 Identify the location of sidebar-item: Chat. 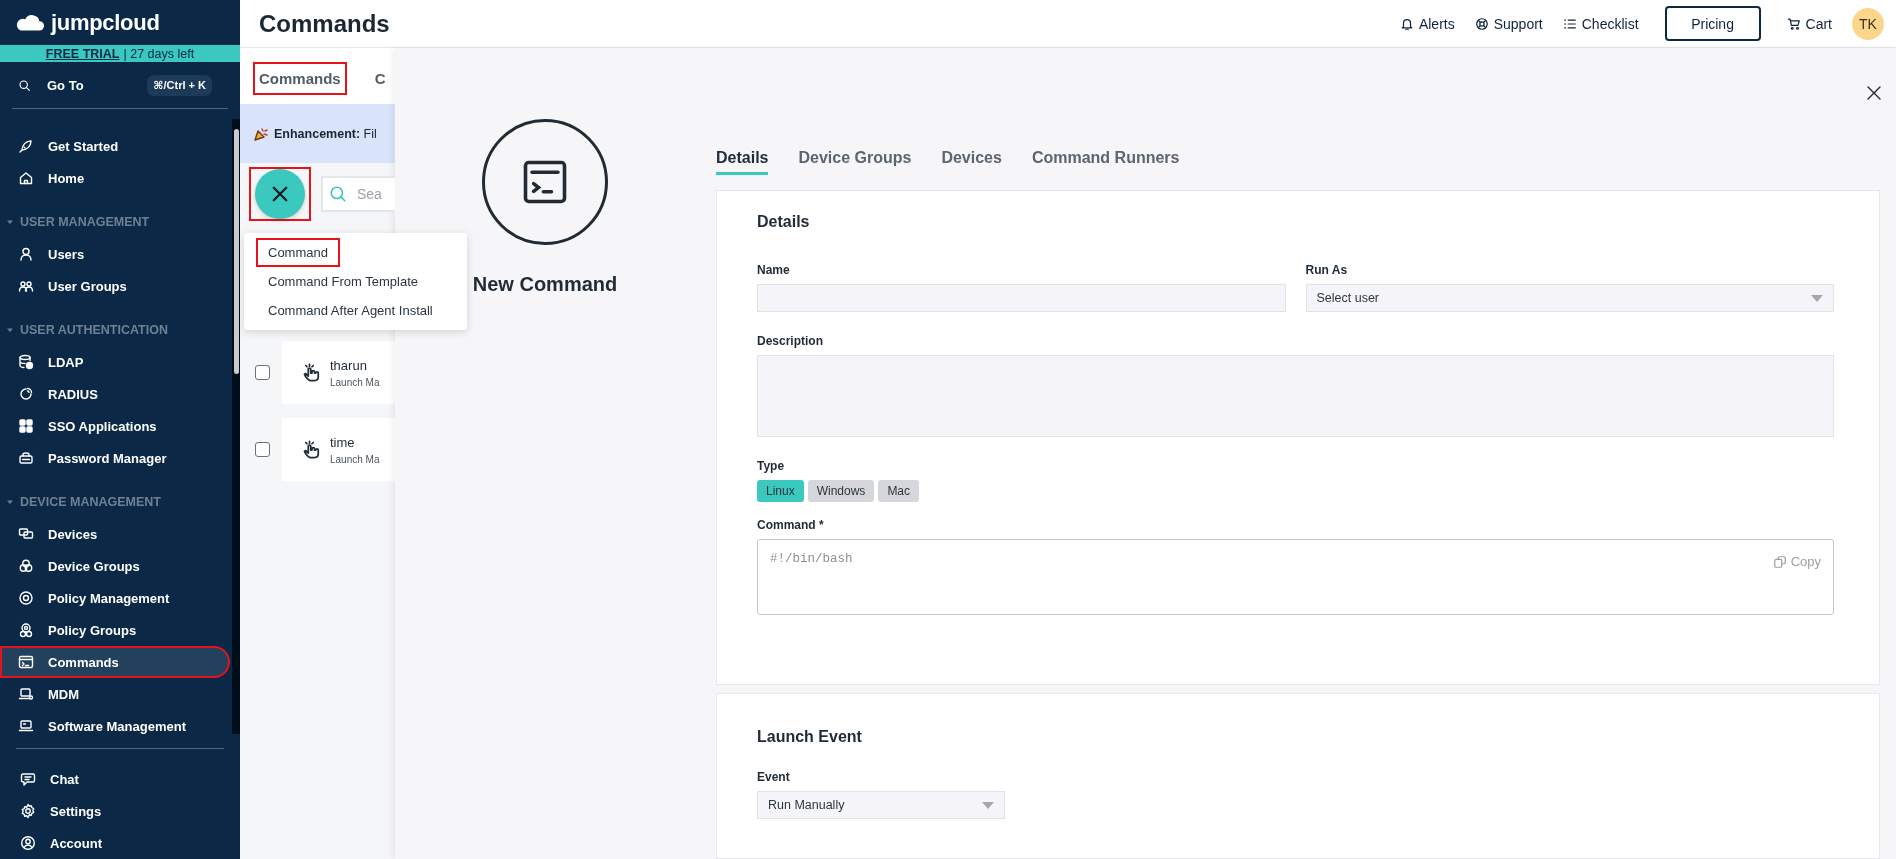
(119, 779).